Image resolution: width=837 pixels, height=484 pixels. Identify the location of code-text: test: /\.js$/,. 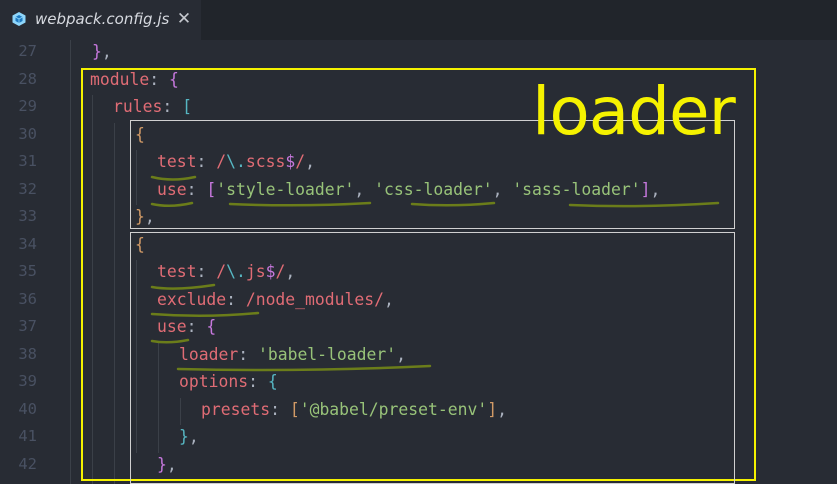
(226, 271).